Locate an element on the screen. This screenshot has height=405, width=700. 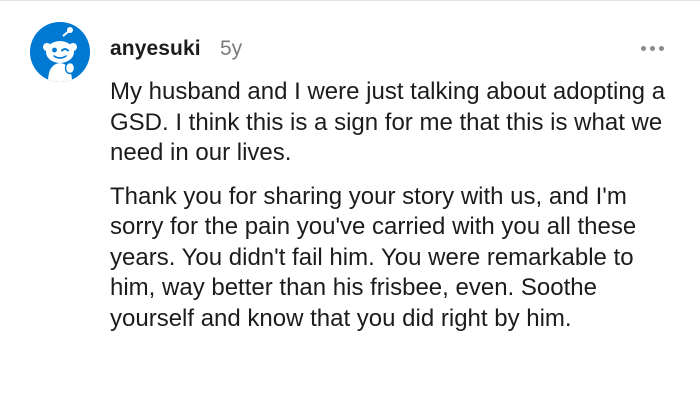
snoo-avatar-icon is located at coordinates (60, 52).